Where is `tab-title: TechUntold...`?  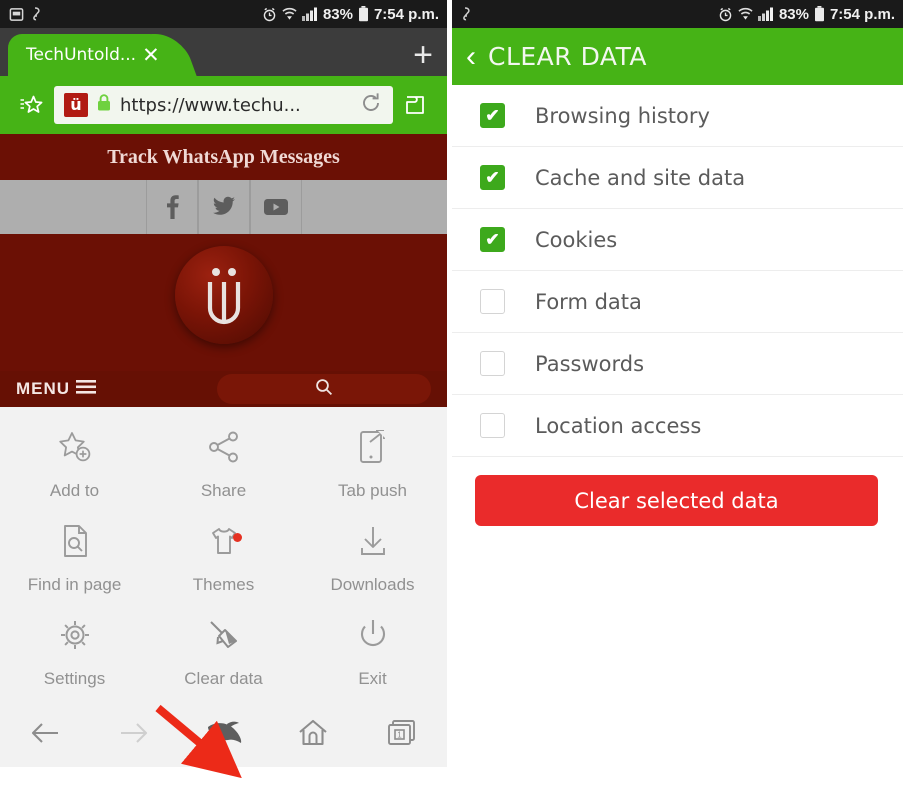
tab-title: TechUntold... is located at coordinates (81, 55).